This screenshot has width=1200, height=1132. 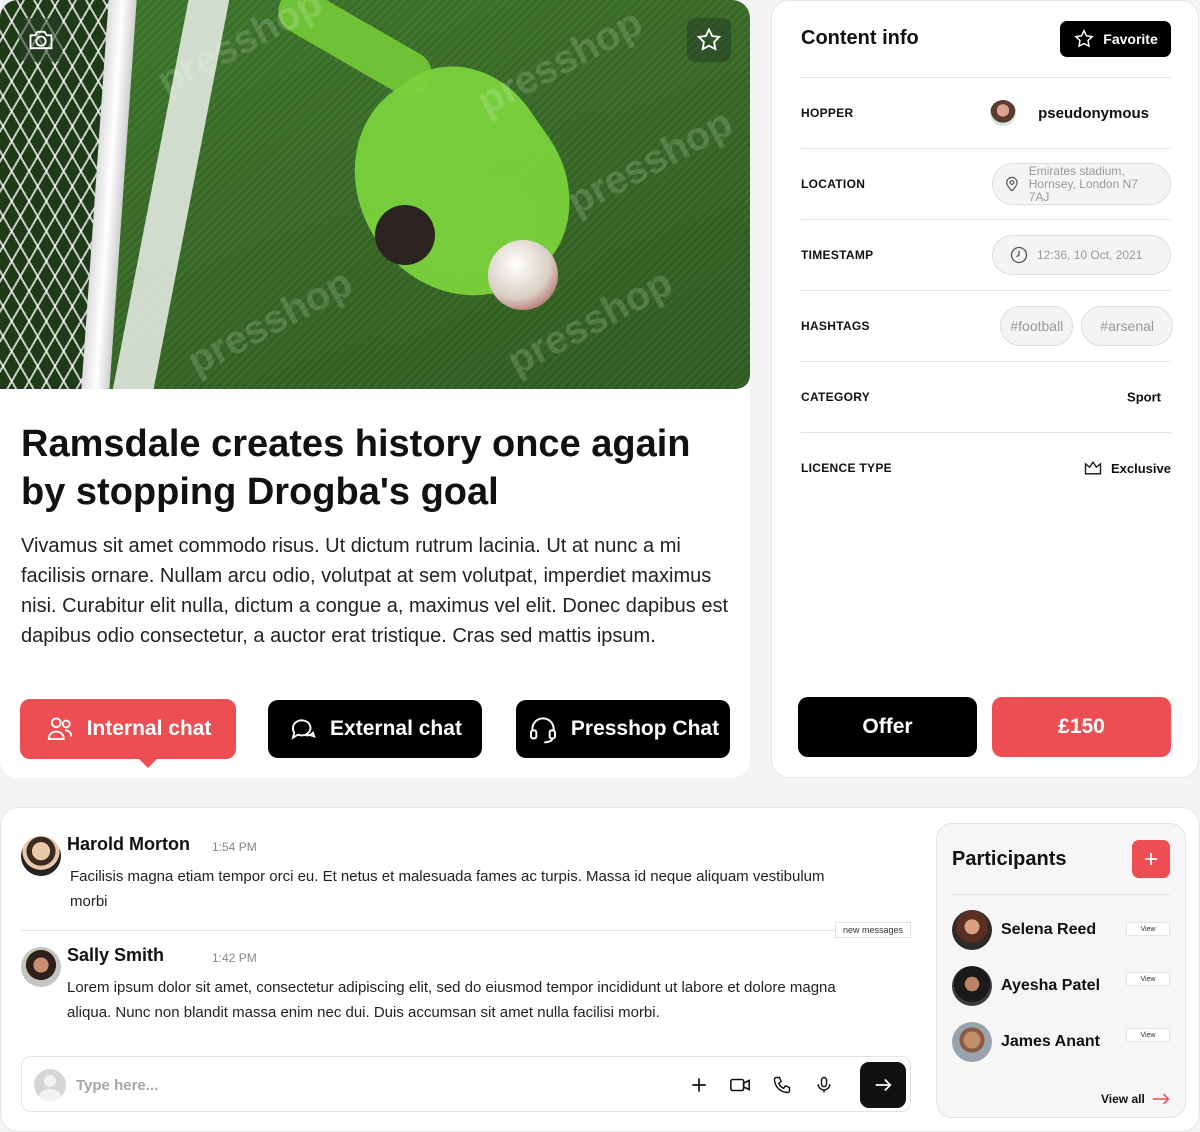 What do you see at coordinates (1123, 1099) in the screenshot?
I see `view-all-label: View all` at bounding box center [1123, 1099].